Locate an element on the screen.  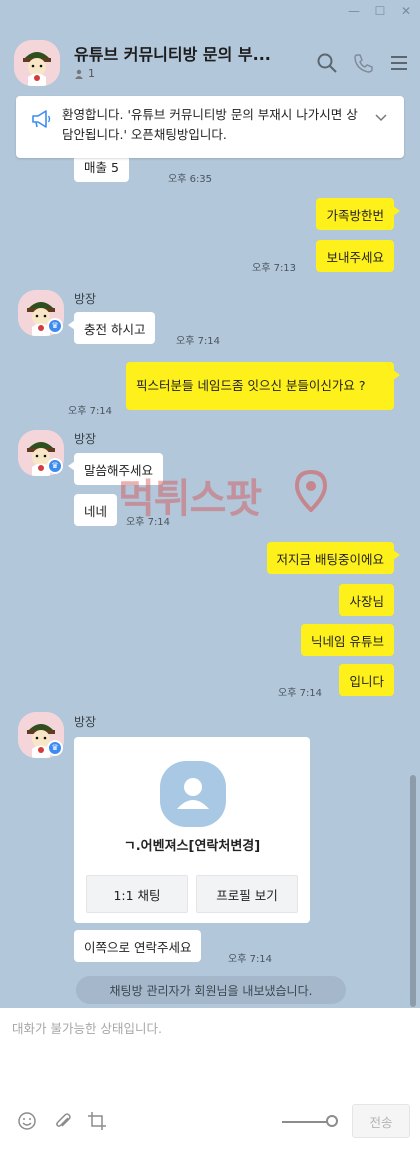
my-message-bubble: 가족방한번 is located at coordinates (358, 214).